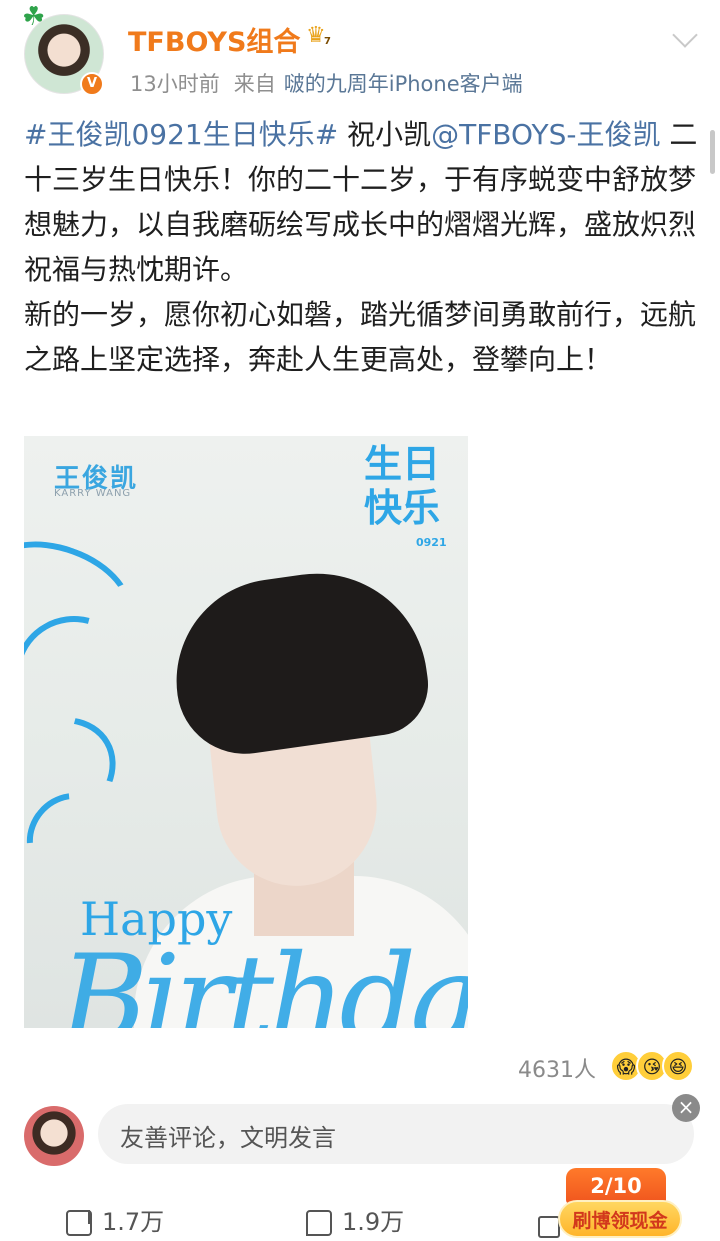  What do you see at coordinates (431, 542) in the screenshot?
I see `image-birthday-date: 0921` at bounding box center [431, 542].